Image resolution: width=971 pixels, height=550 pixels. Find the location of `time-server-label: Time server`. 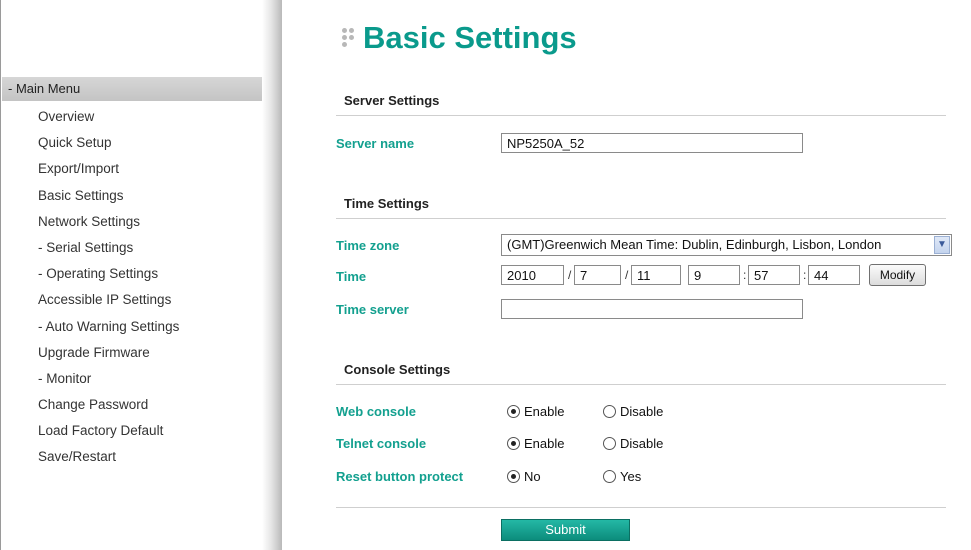

time-server-label: Time server is located at coordinates (372, 309).